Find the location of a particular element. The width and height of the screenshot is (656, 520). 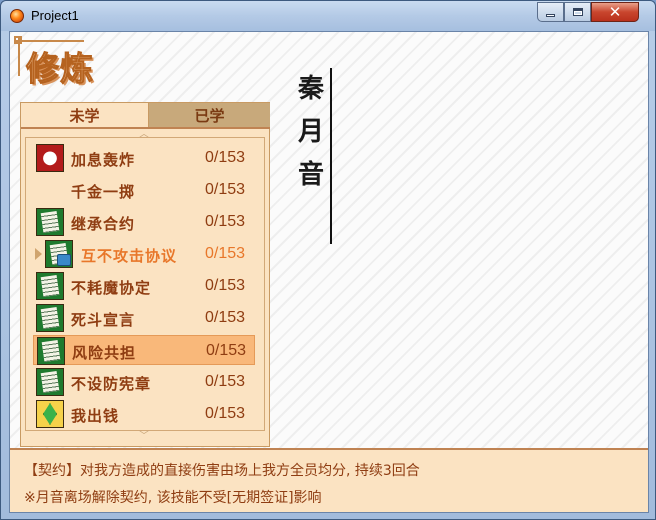

skill-name: 互不攻击协议 is located at coordinates (129, 256).